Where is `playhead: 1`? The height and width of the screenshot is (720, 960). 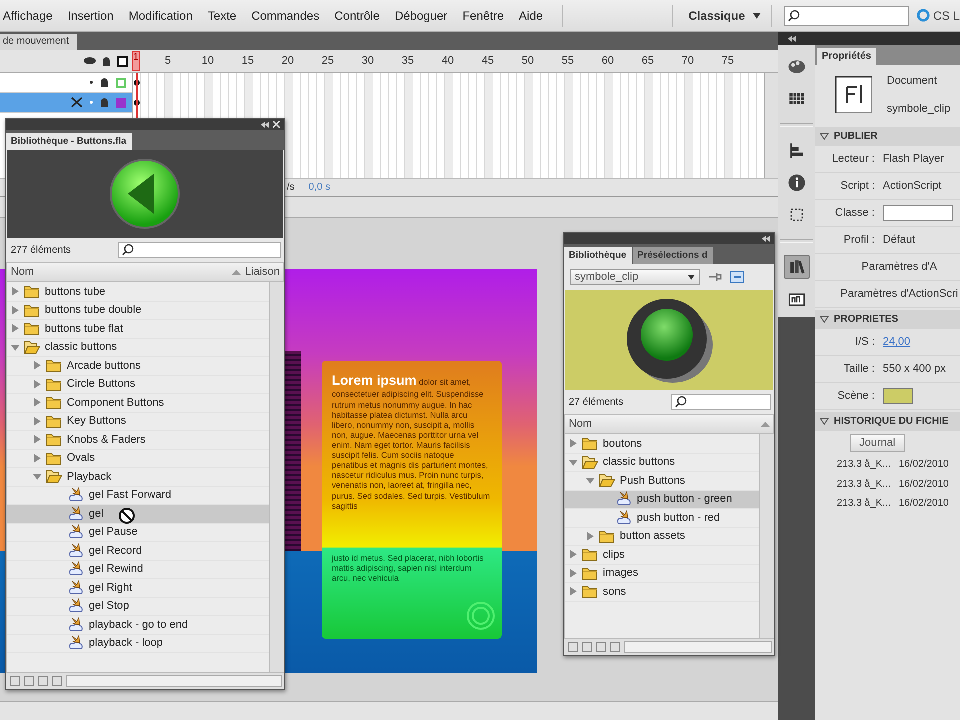
playhead: 1 is located at coordinates (136, 61).